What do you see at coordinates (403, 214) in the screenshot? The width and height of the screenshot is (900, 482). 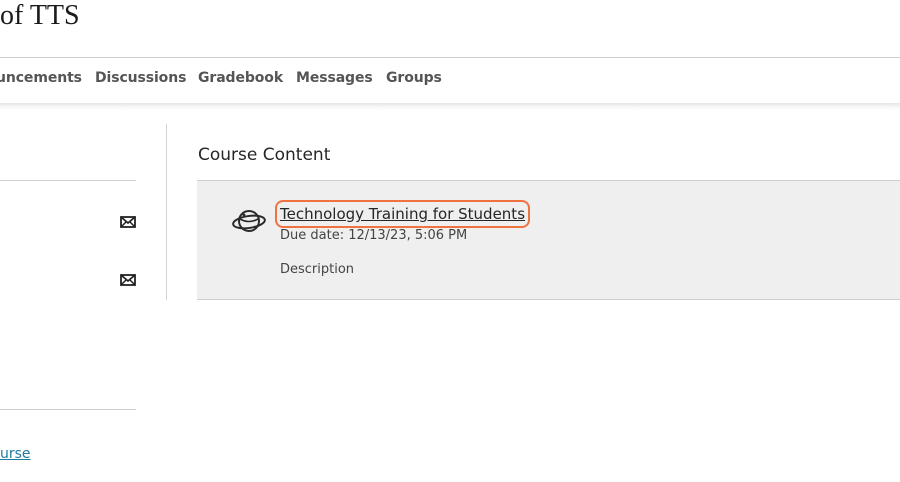 I see `content-item-title-link: Technology Training for Students` at bounding box center [403, 214].